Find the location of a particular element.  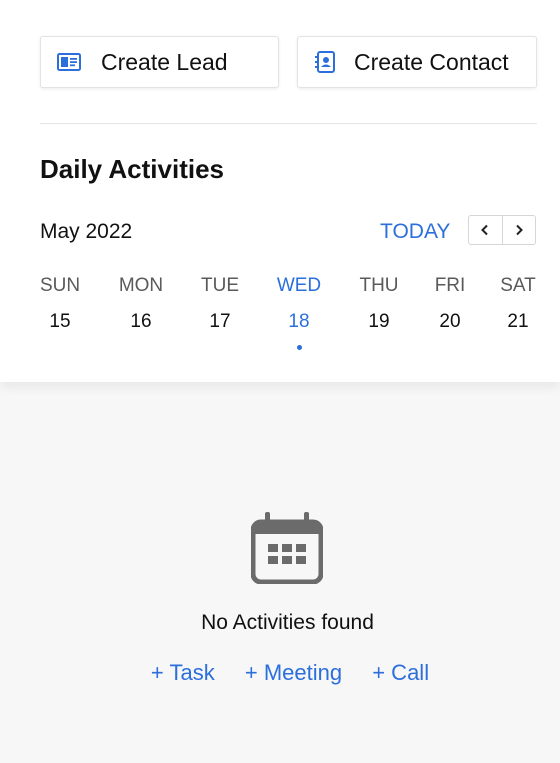

add-task-link: + Task is located at coordinates (183, 672).